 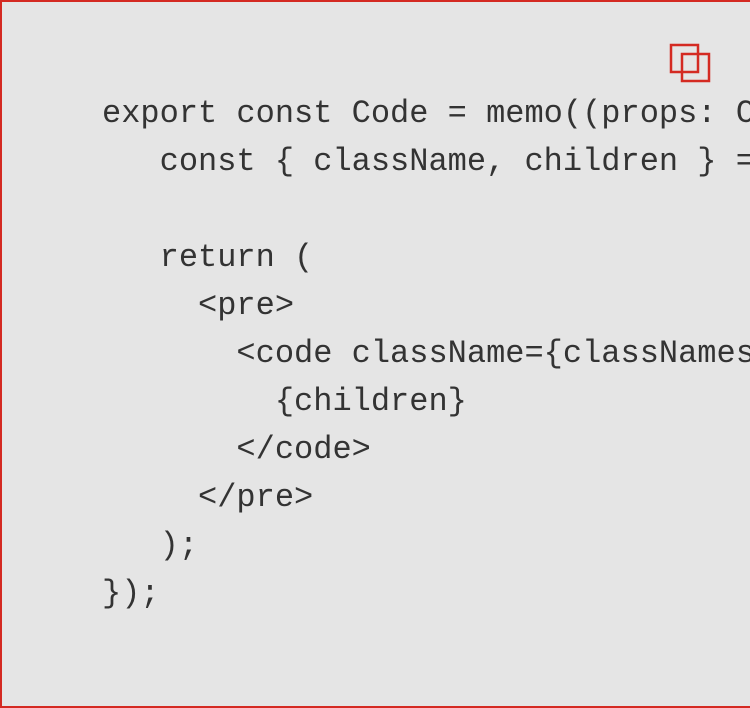 I want to click on code-line: });, so click(x=131, y=593).